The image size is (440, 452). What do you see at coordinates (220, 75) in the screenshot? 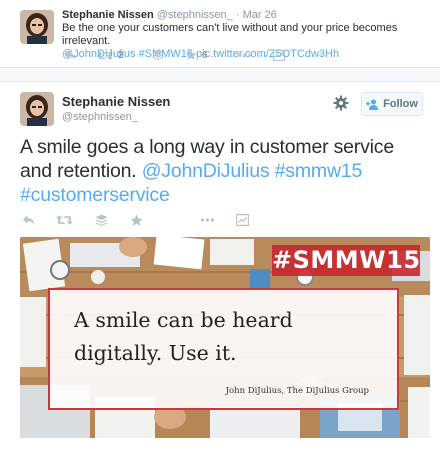
I see `tweet-divider` at bounding box center [220, 75].